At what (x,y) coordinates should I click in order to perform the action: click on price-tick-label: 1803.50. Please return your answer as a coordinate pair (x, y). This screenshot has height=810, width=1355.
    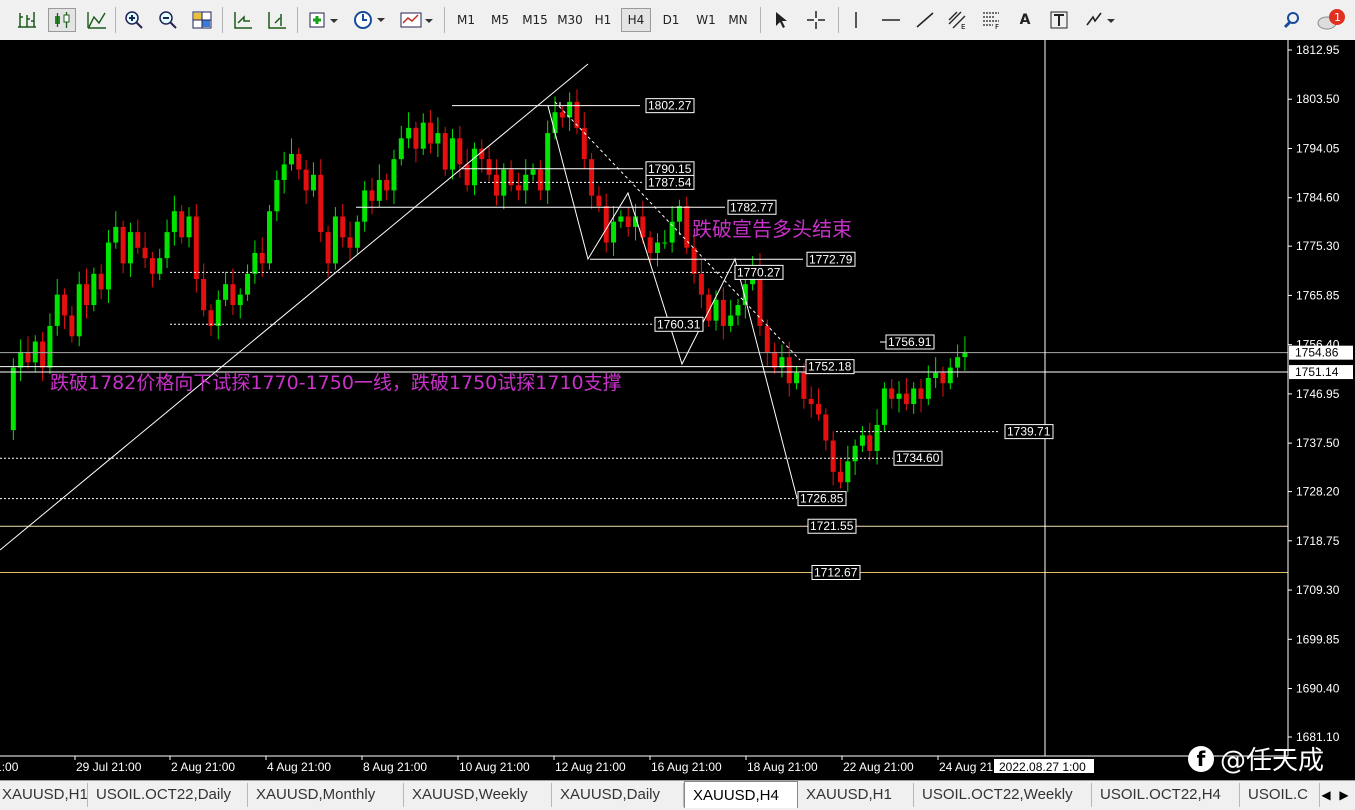
    Looking at the image, I should click on (1318, 99).